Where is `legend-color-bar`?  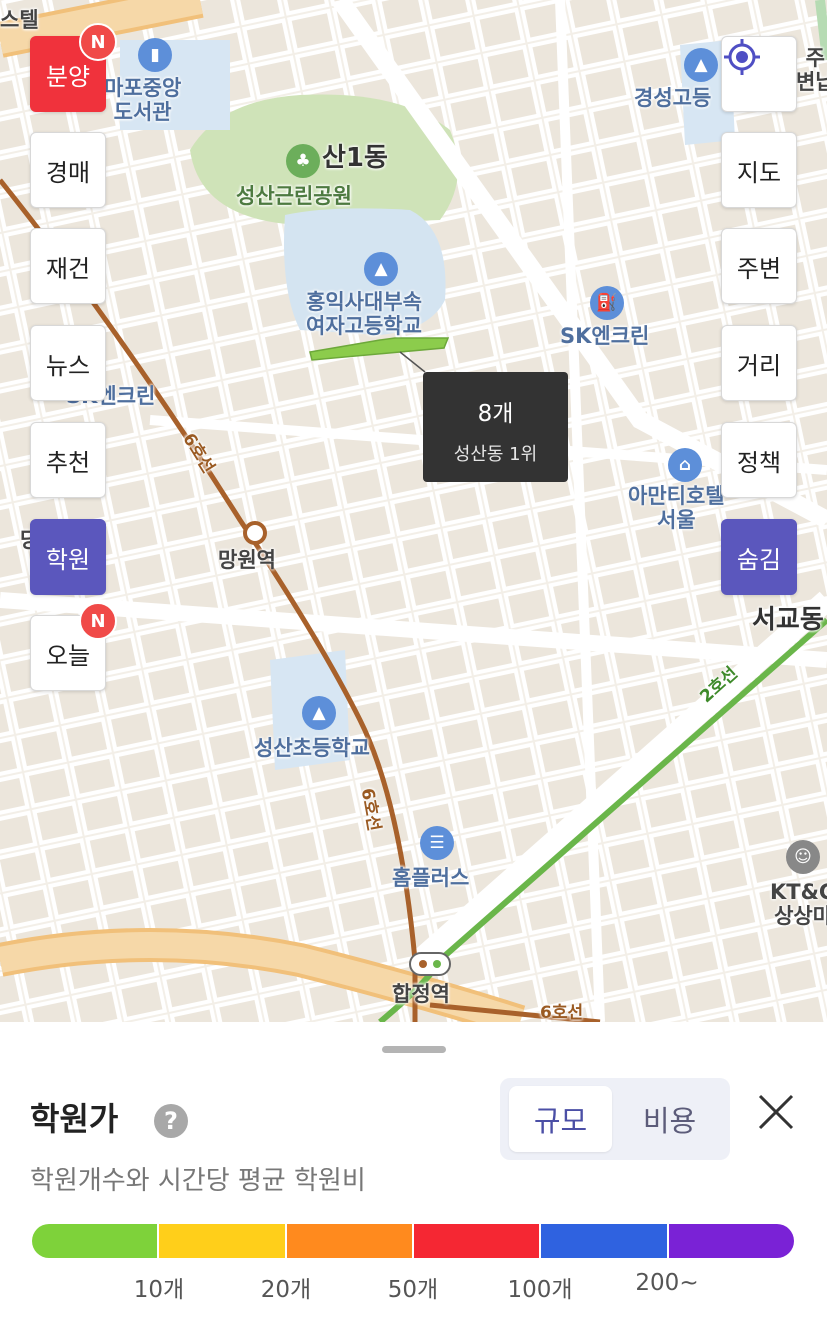 legend-color-bar is located at coordinates (413, 1241).